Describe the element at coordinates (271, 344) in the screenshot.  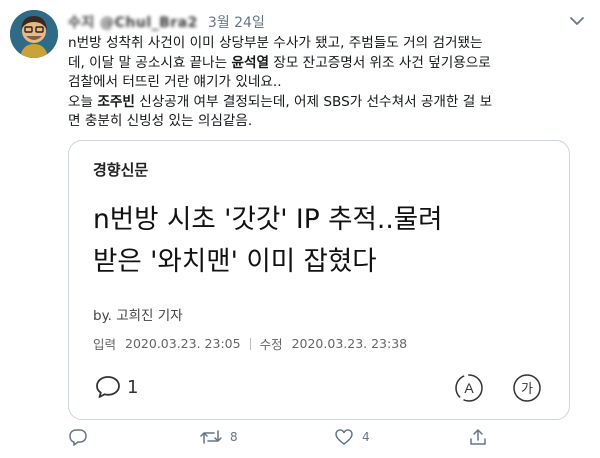
I see `edit-label: 수정` at that location.